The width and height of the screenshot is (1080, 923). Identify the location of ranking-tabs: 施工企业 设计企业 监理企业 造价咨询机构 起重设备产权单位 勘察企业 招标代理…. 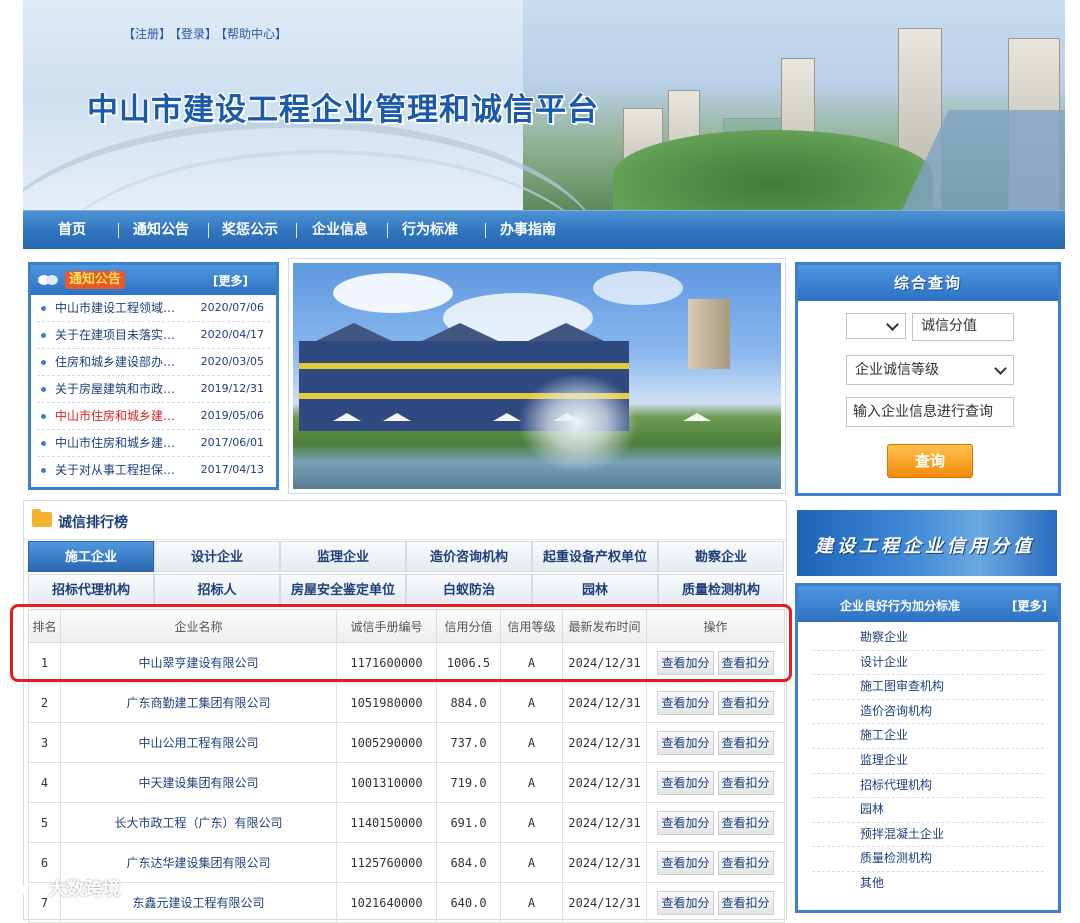
(406, 574).